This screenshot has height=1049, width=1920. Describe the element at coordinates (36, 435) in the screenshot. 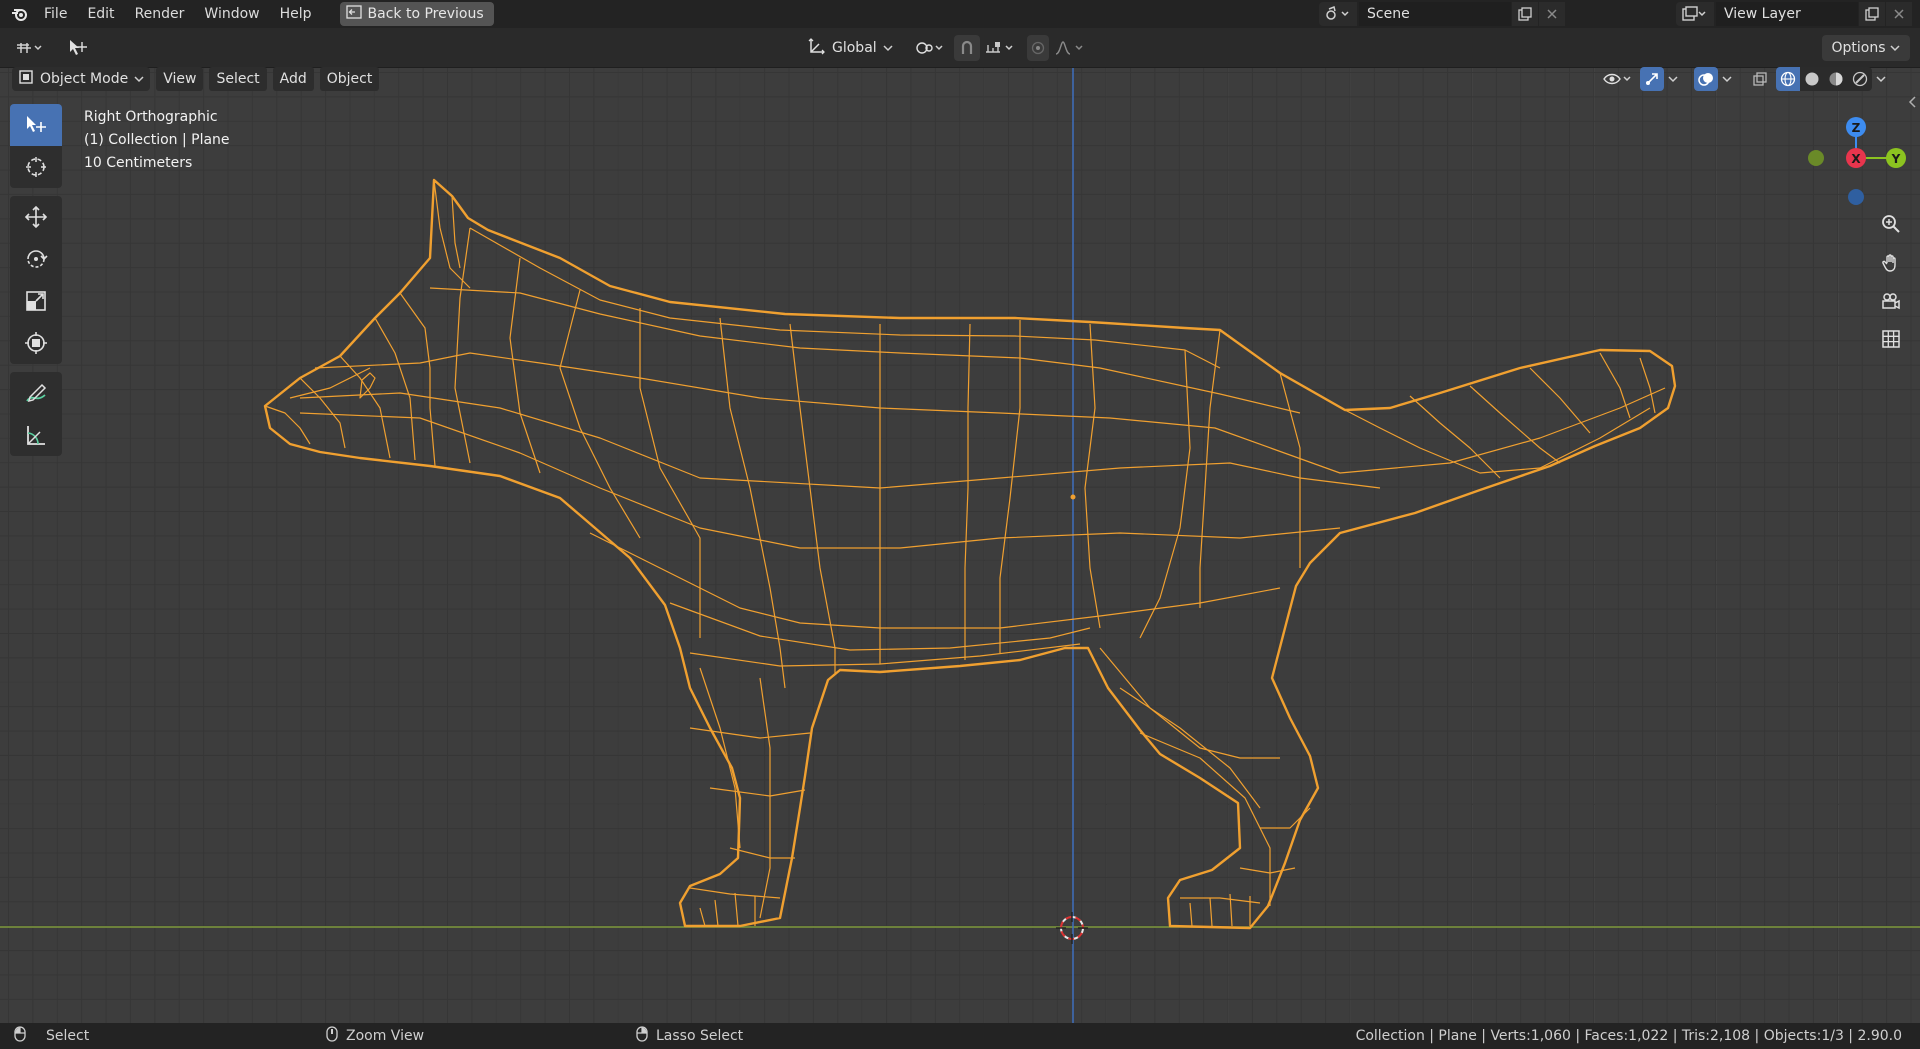

I see `measure-tool-icon` at that location.